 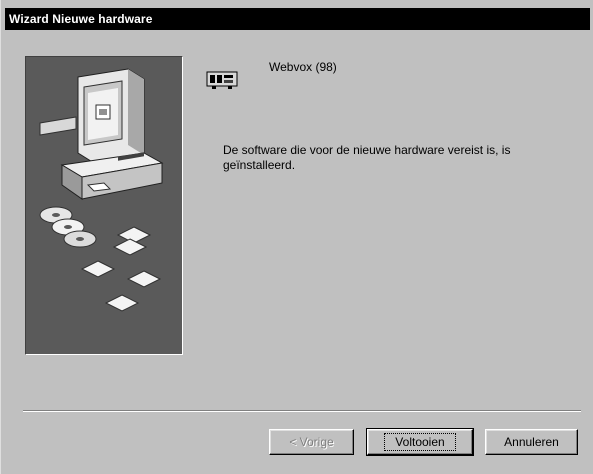 What do you see at coordinates (111, 116) in the screenshot?
I see `monitor-icon` at bounding box center [111, 116].